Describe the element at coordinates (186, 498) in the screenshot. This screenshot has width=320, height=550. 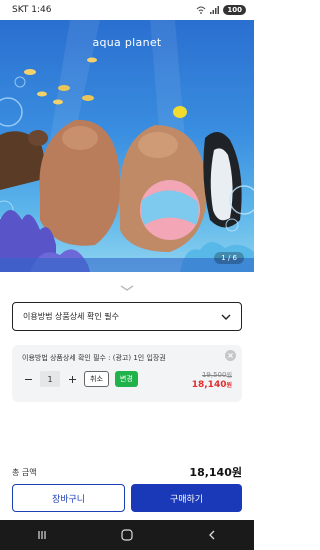
I see `buy-now-button: 구매하기` at that location.